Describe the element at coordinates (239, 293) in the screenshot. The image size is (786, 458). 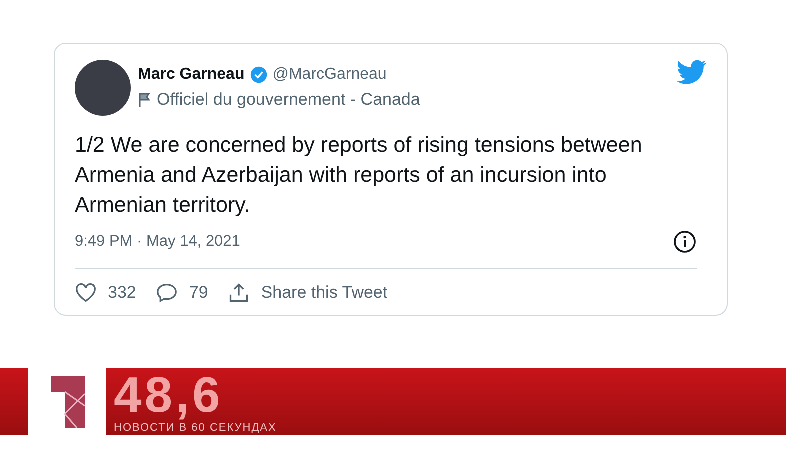
I see `share-icon` at that location.